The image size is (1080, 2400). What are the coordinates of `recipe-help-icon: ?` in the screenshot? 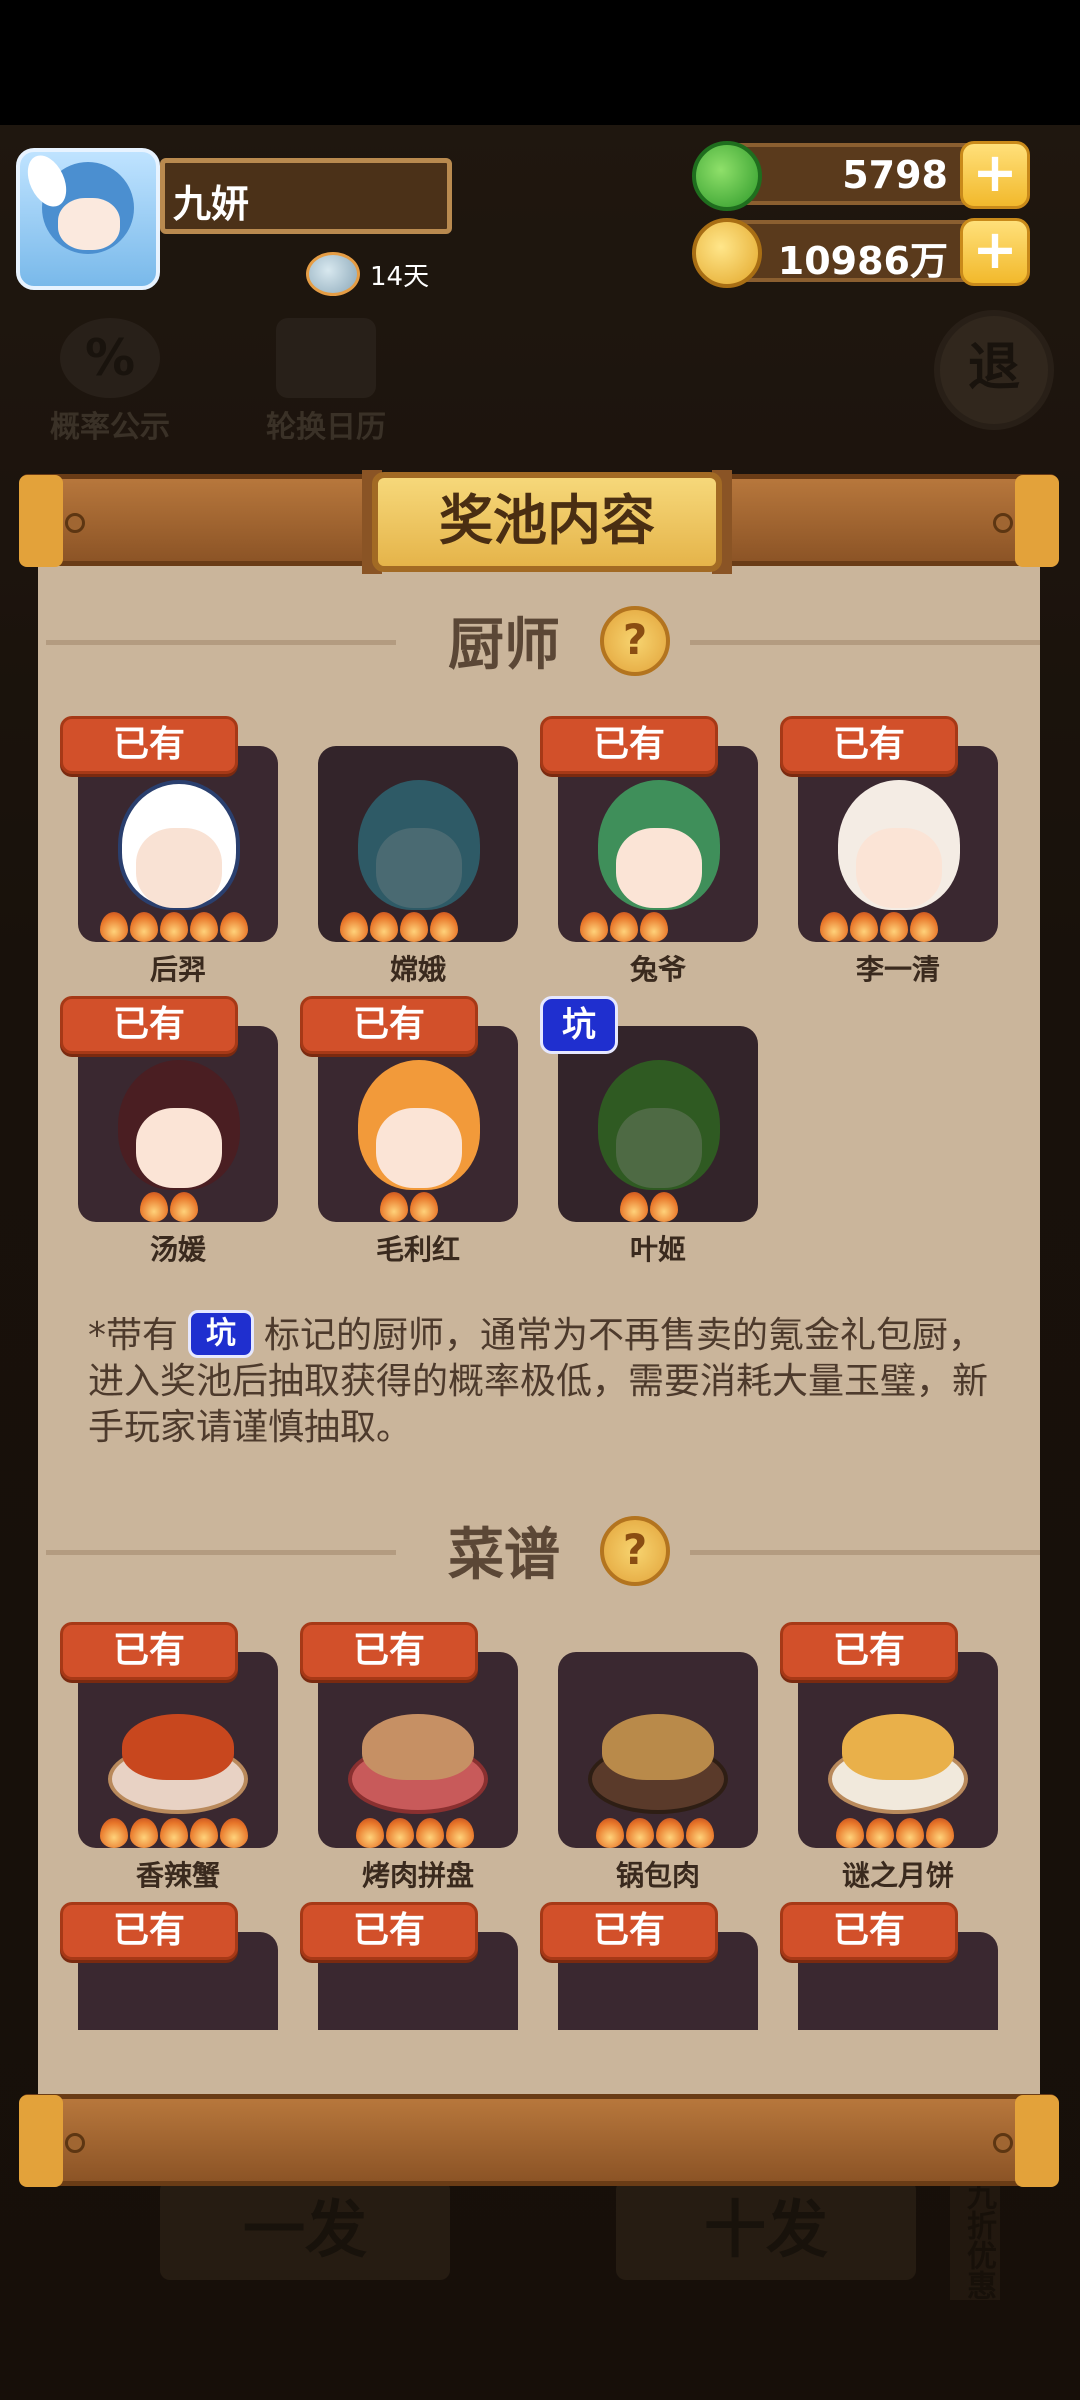 It's located at (635, 1551).